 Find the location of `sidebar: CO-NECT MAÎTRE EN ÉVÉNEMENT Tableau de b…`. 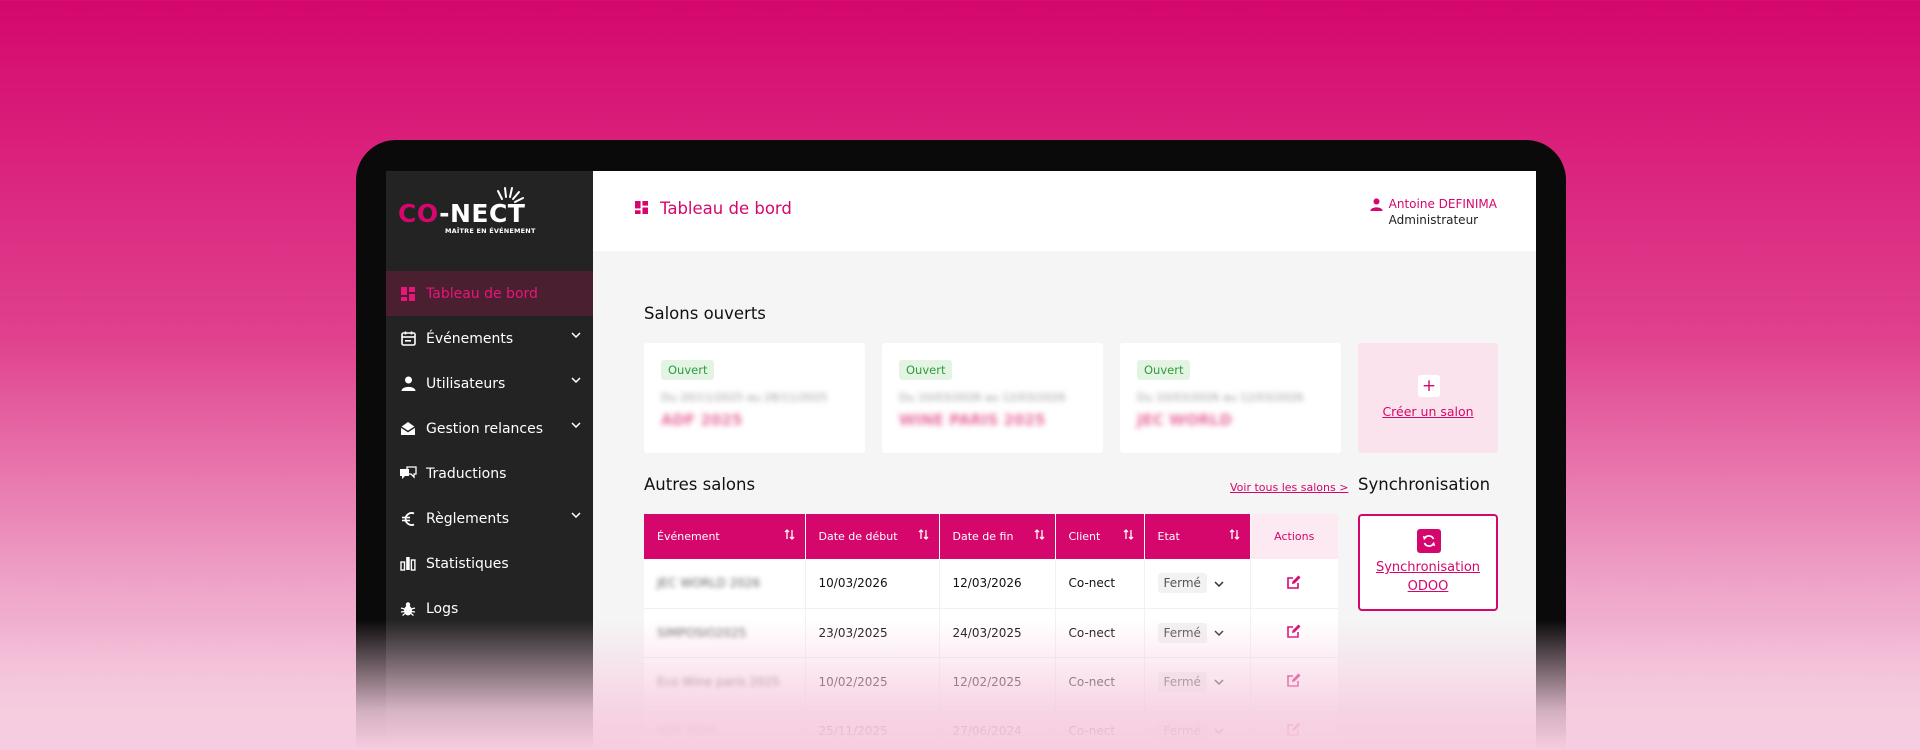

sidebar: CO-NECT MAÎTRE EN ÉVÉNEMENT Tableau de b… is located at coordinates (489, 460).